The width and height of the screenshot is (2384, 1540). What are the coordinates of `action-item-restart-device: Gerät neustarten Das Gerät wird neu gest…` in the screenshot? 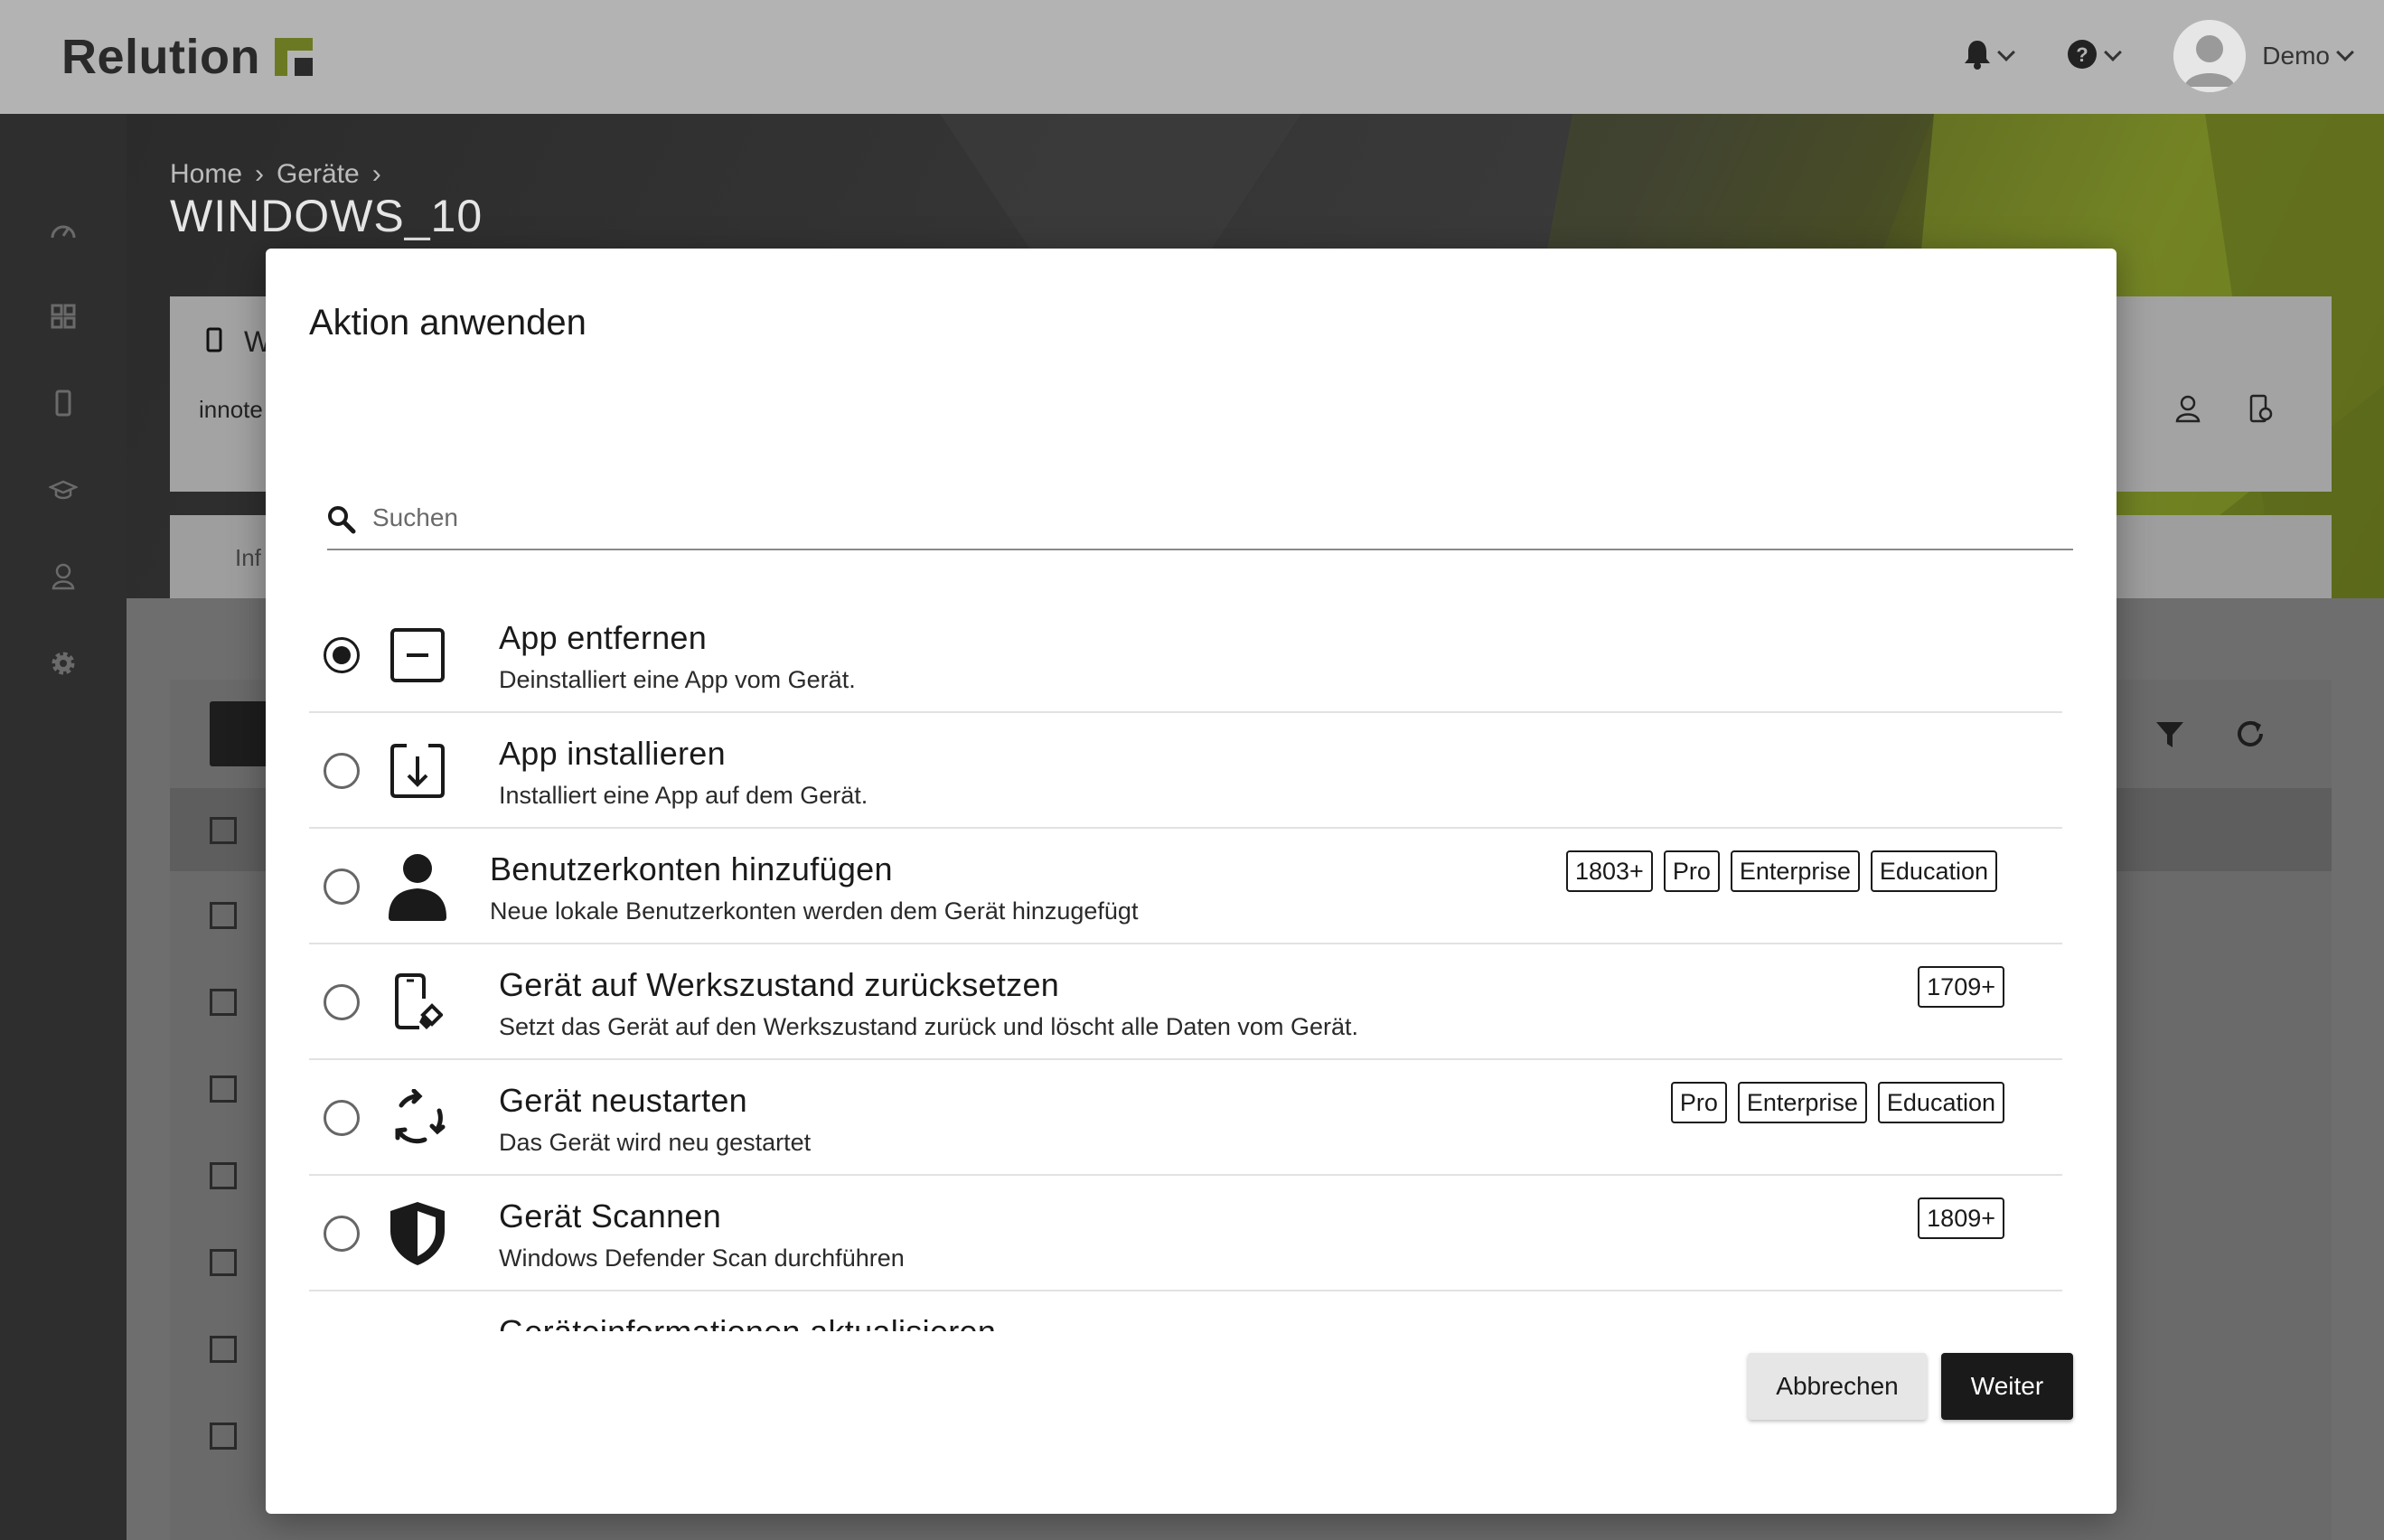 It's located at (1185, 1118).